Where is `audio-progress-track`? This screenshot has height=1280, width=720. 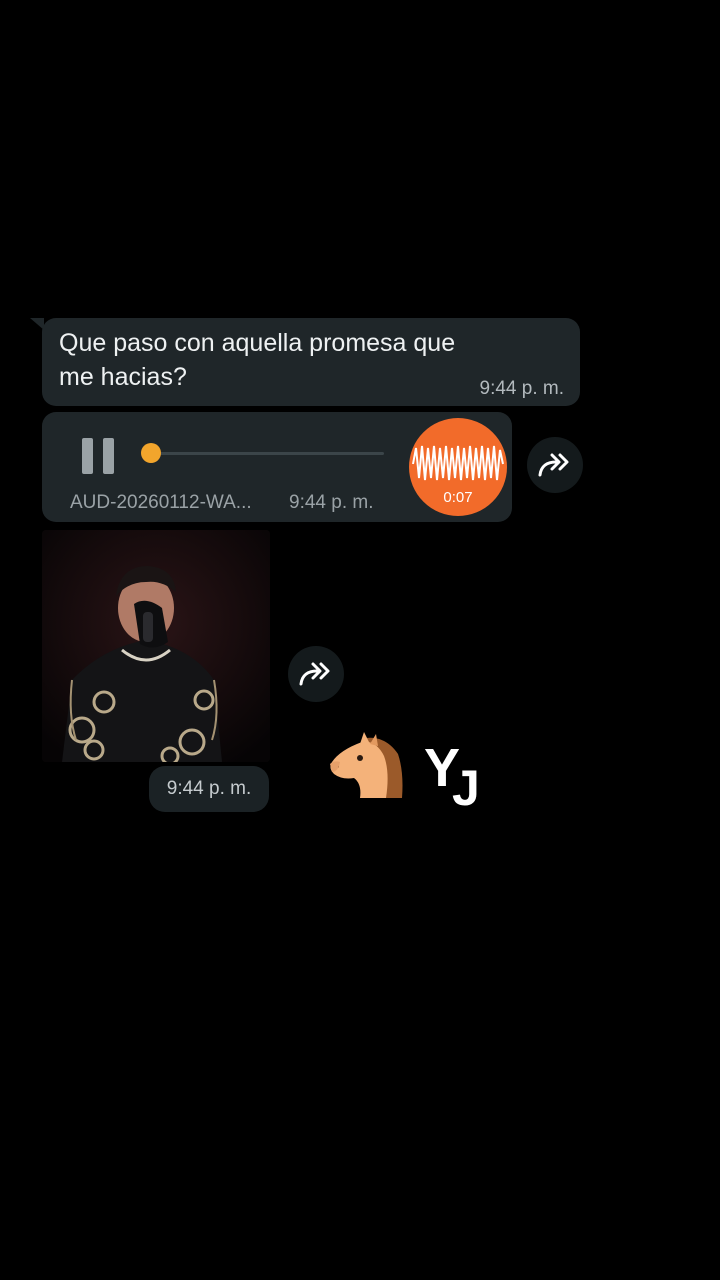 audio-progress-track is located at coordinates (266, 453).